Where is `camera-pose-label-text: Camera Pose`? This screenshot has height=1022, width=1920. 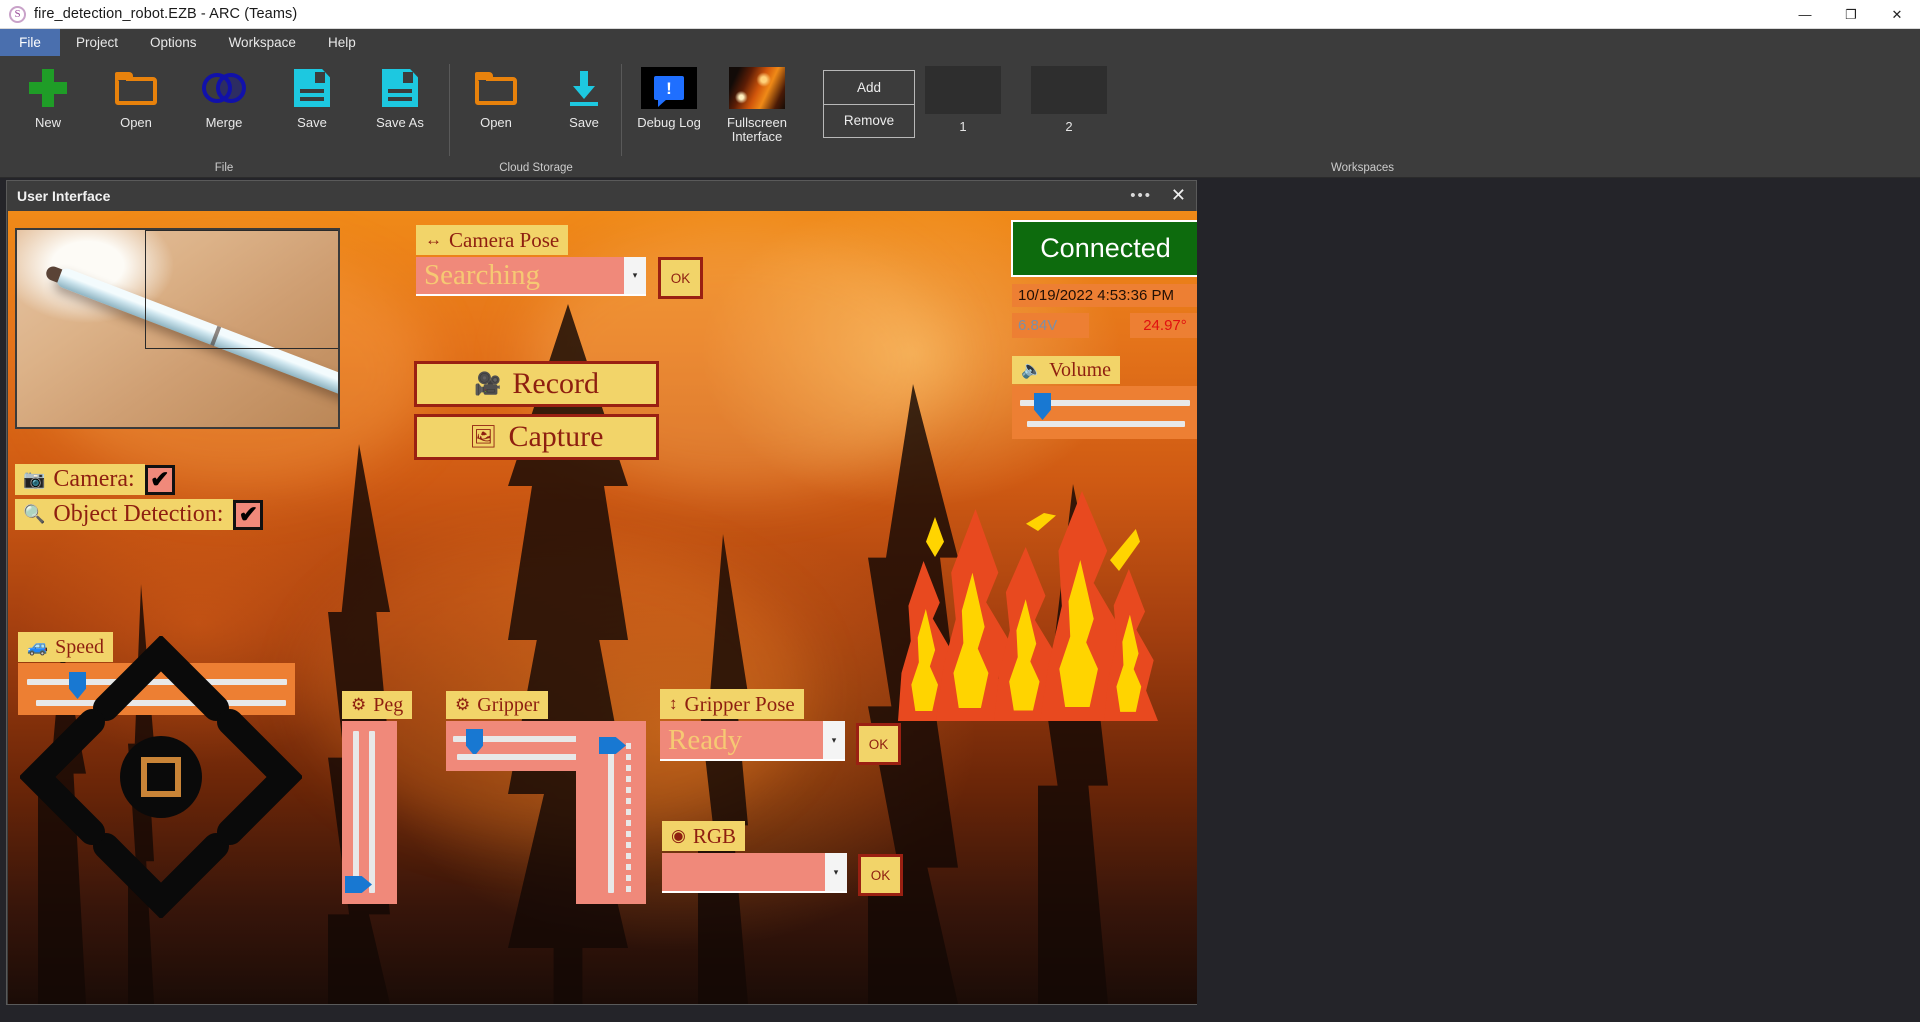 camera-pose-label-text: Camera Pose is located at coordinates (504, 239).